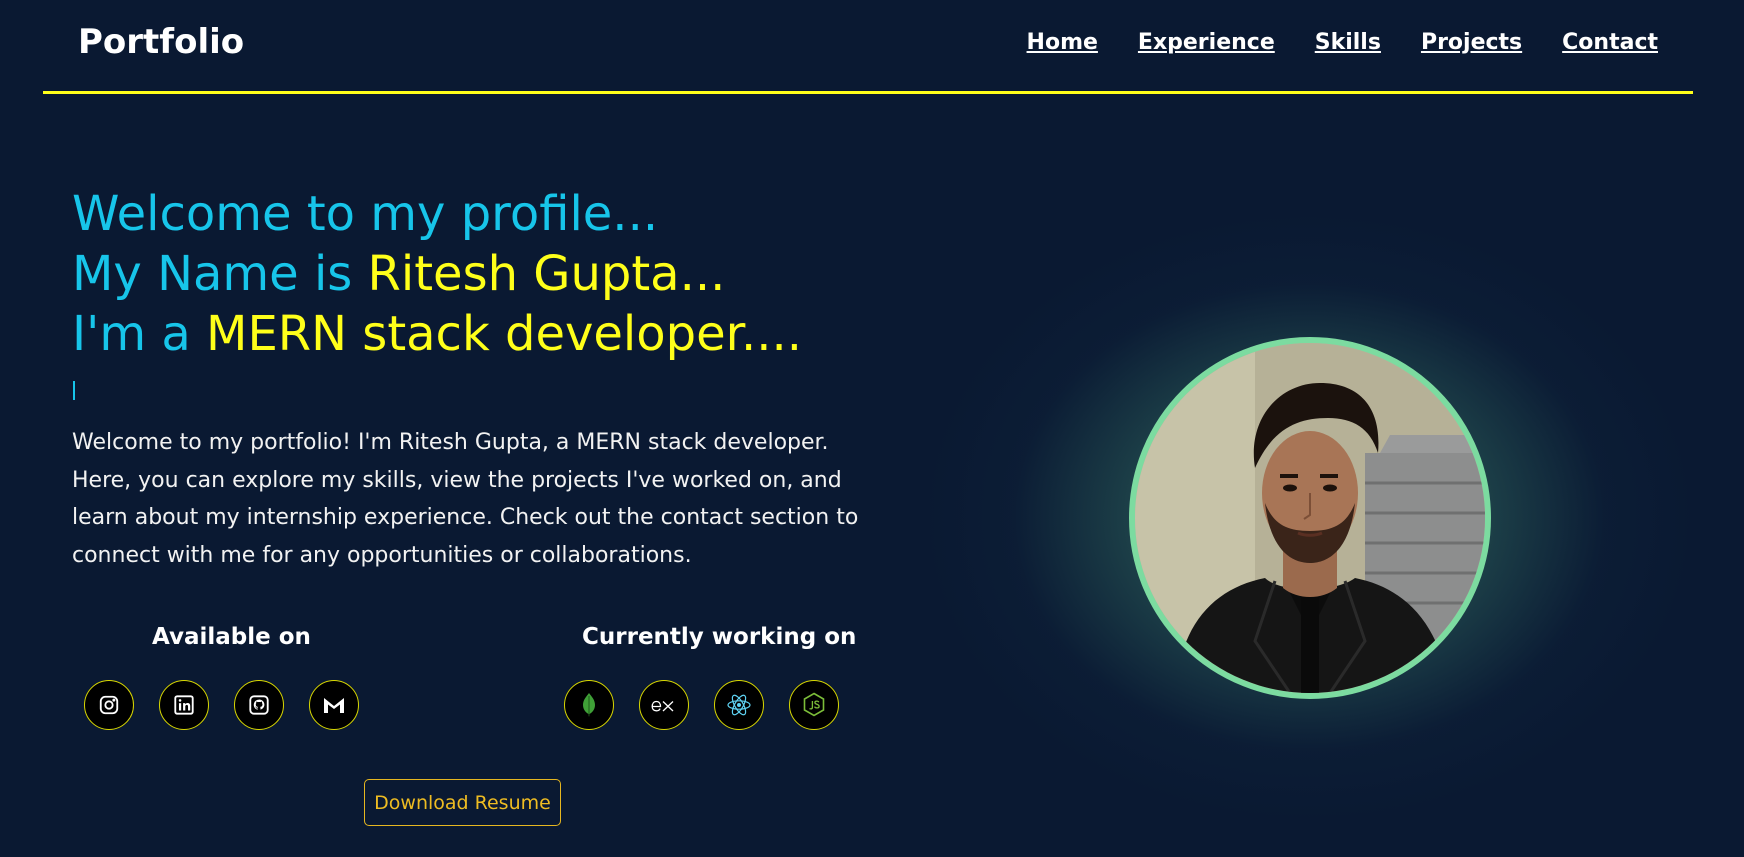  I want to click on express-icon, so click(664, 705).